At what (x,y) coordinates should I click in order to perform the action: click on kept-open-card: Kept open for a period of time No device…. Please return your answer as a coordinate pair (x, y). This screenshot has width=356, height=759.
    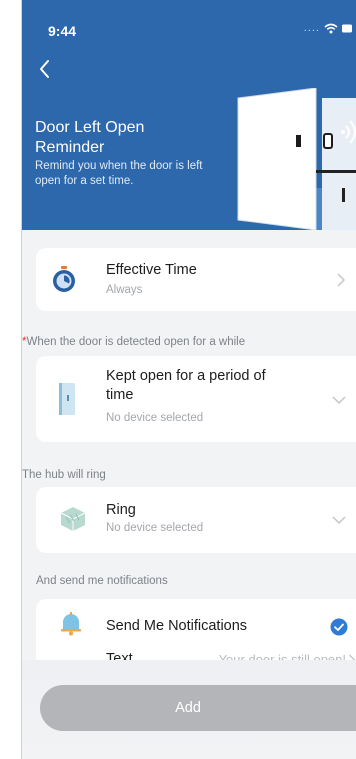
    Looking at the image, I should click on (196, 399).